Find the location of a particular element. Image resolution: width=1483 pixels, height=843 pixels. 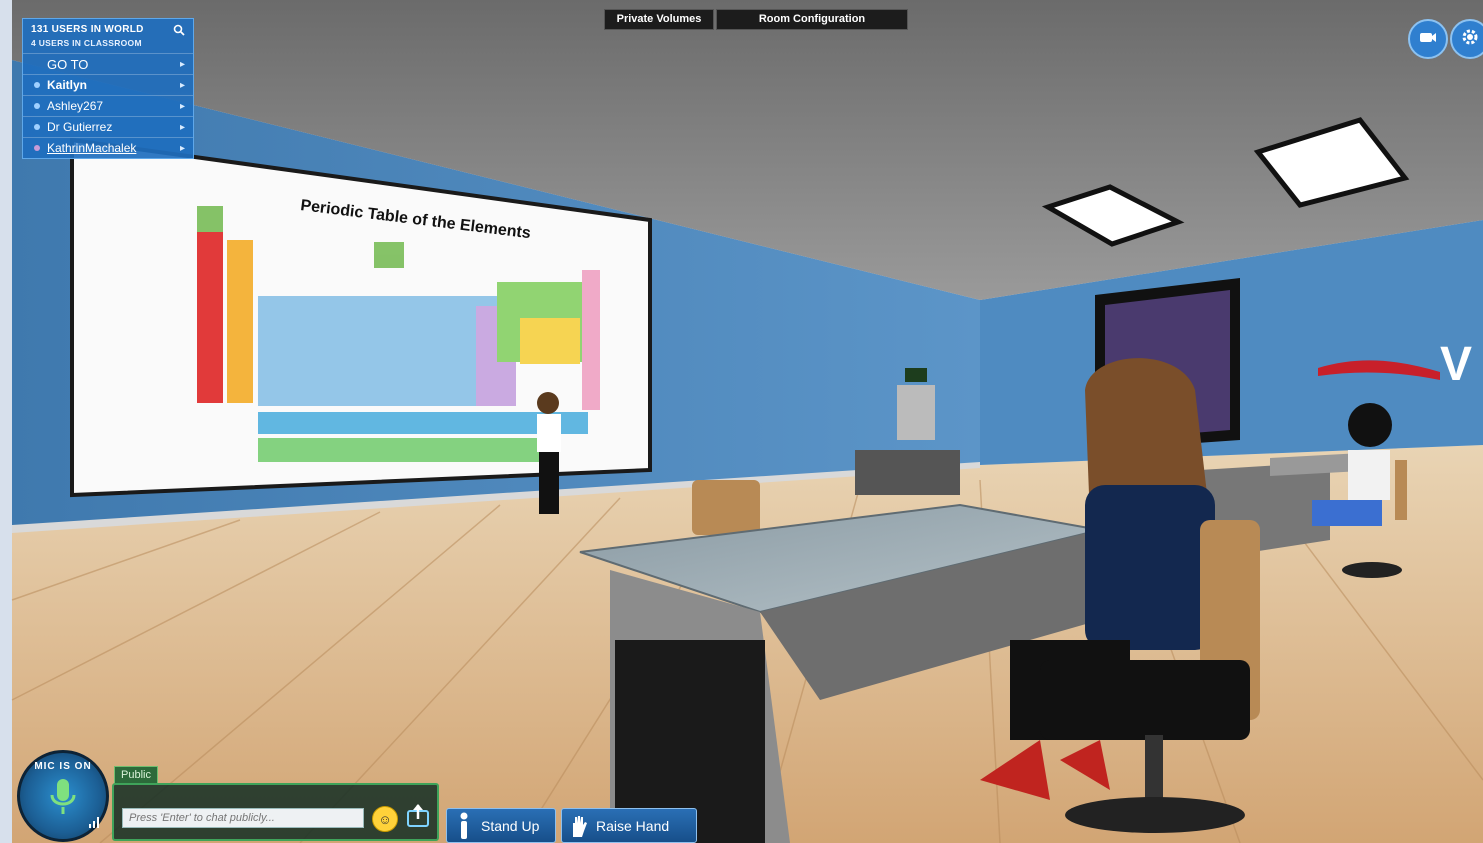

chat-panel: Public ☺ is located at coordinates (275, 803).